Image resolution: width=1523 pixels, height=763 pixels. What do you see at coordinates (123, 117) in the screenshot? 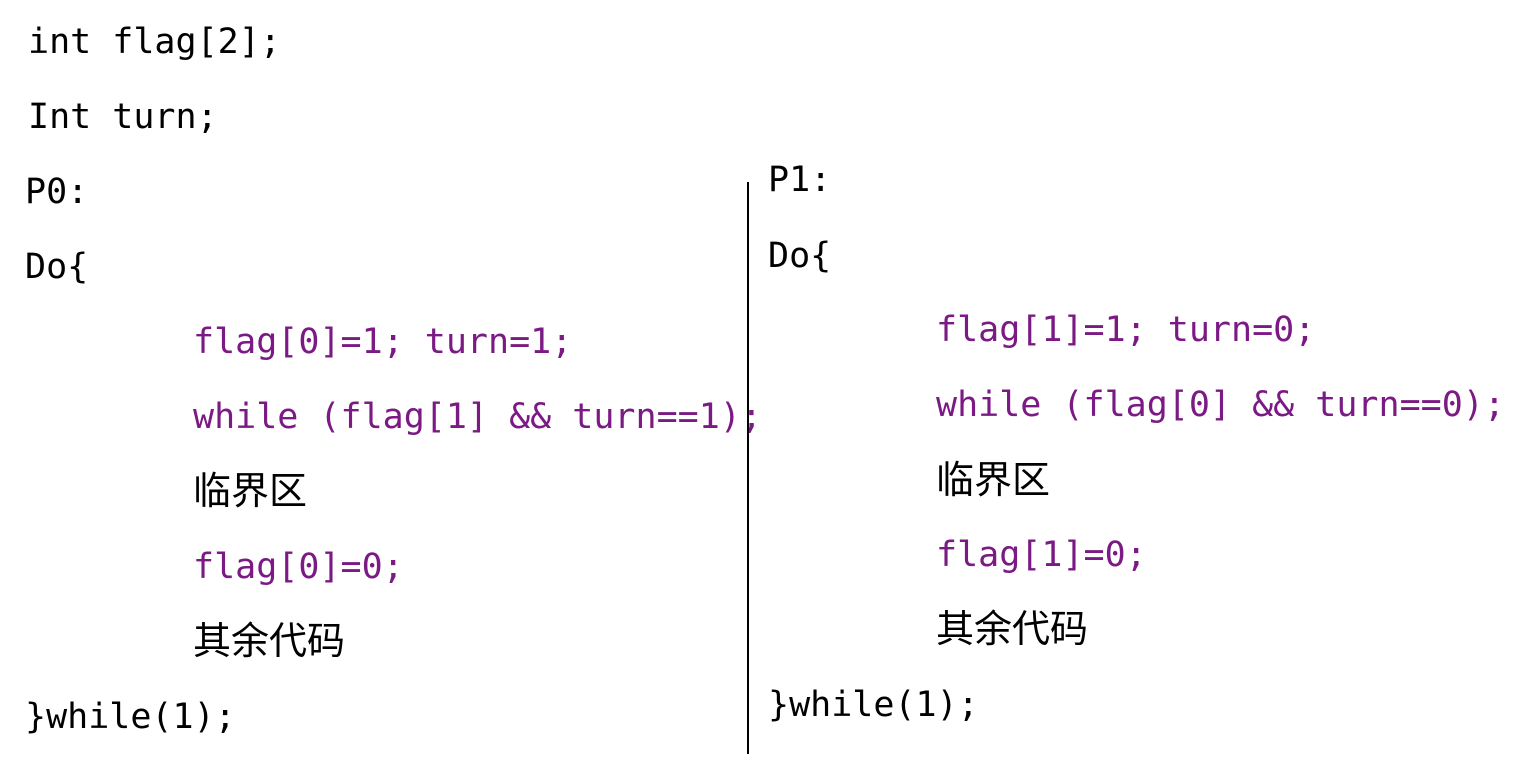
I see `turn-declaration: Int turn;` at bounding box center [123, 117].